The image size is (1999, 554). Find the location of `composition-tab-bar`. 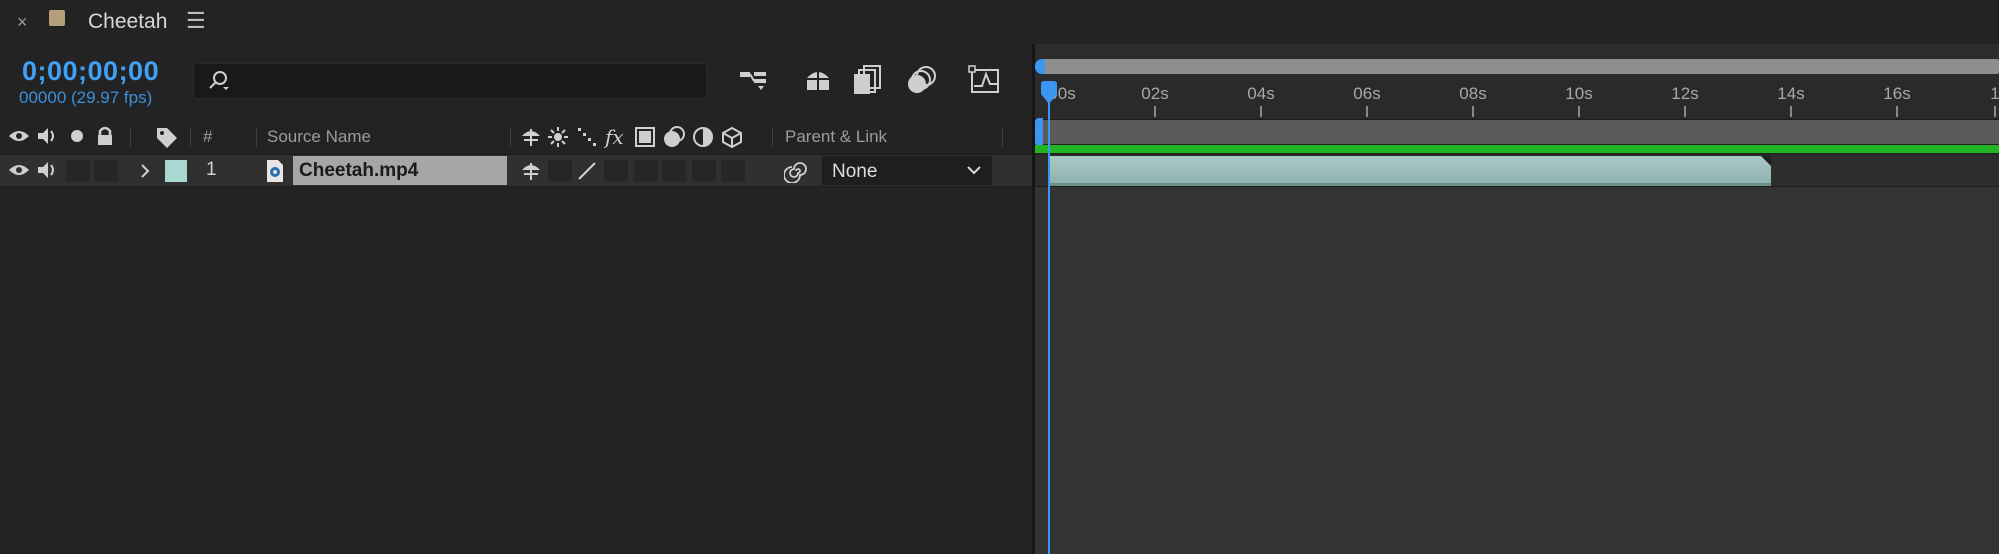

composition-tab-bar is located at coordinates (999, 22).